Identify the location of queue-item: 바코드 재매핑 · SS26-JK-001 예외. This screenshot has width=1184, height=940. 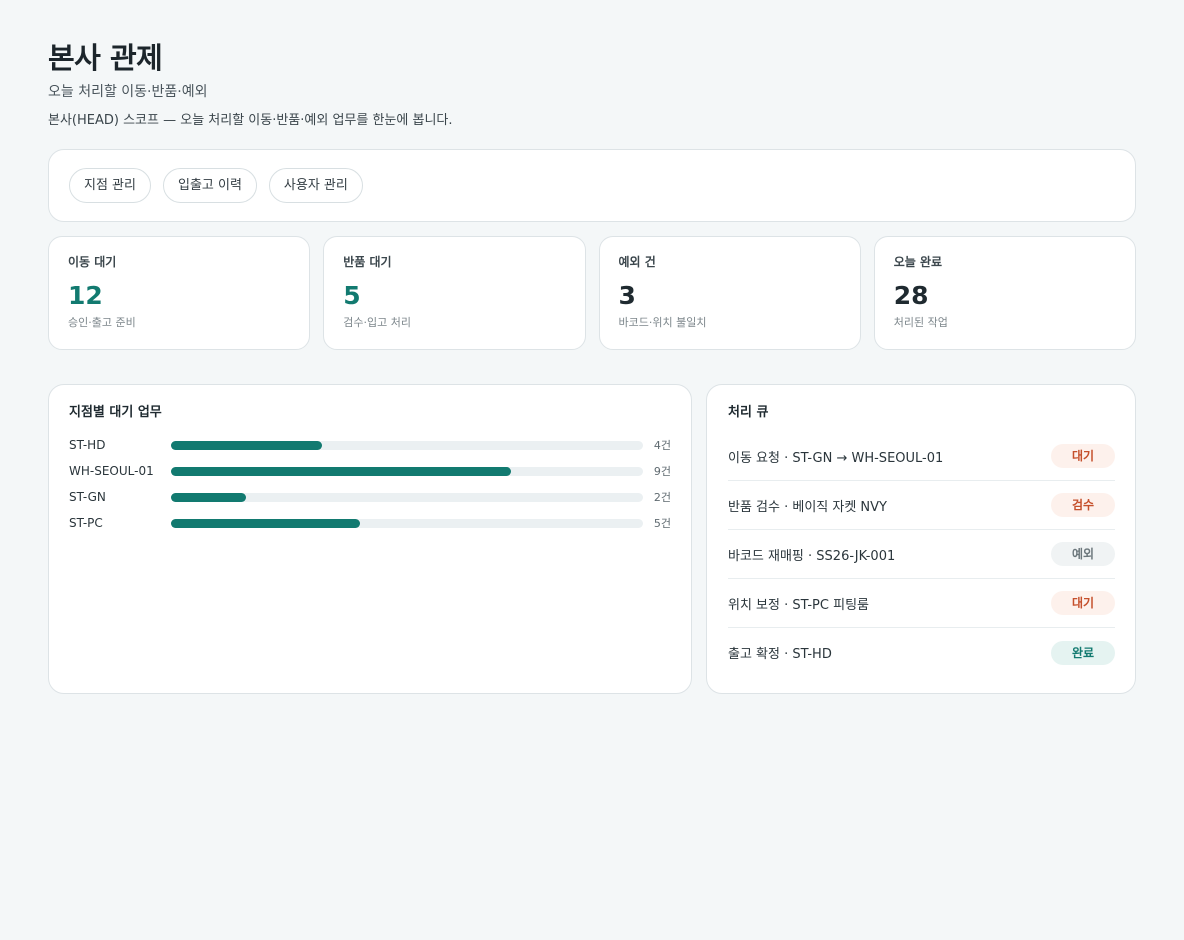
(921, 554).